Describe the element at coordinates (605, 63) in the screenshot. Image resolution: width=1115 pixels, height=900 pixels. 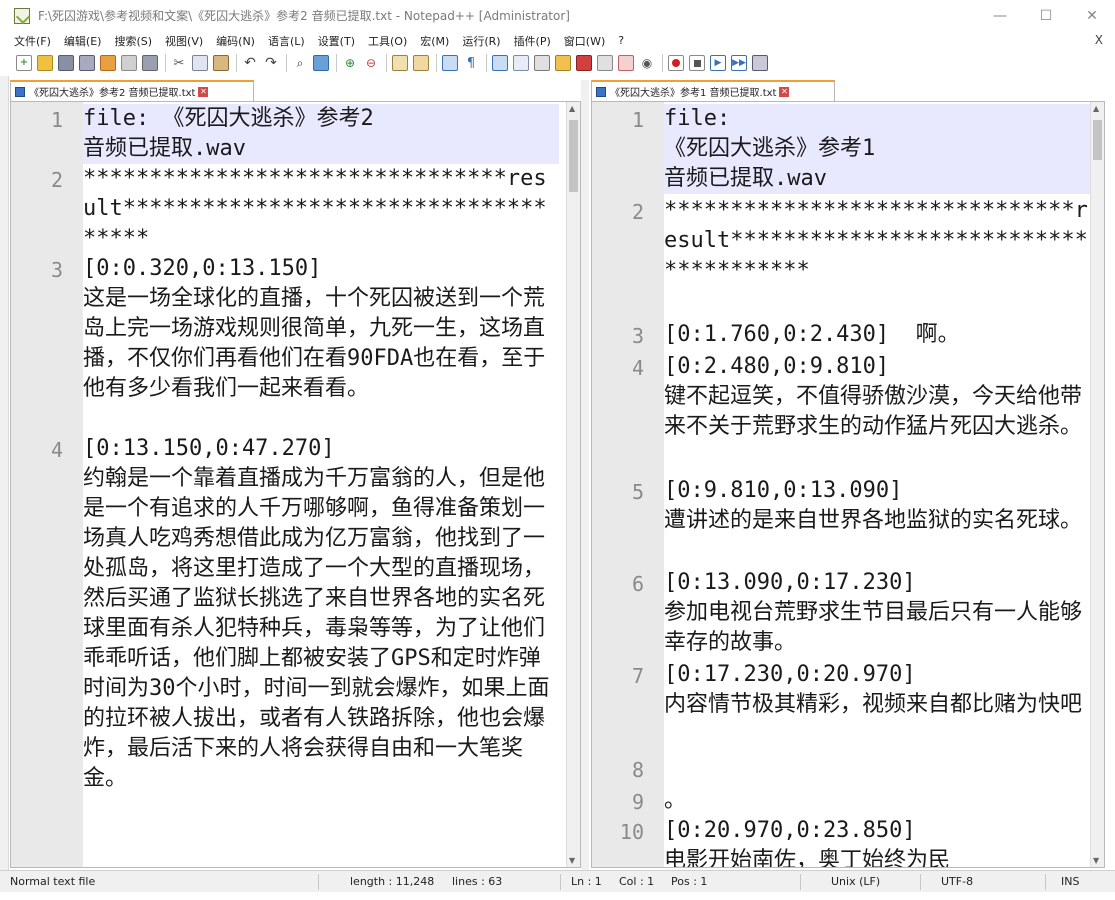
I see `monitor-icon` at that location.